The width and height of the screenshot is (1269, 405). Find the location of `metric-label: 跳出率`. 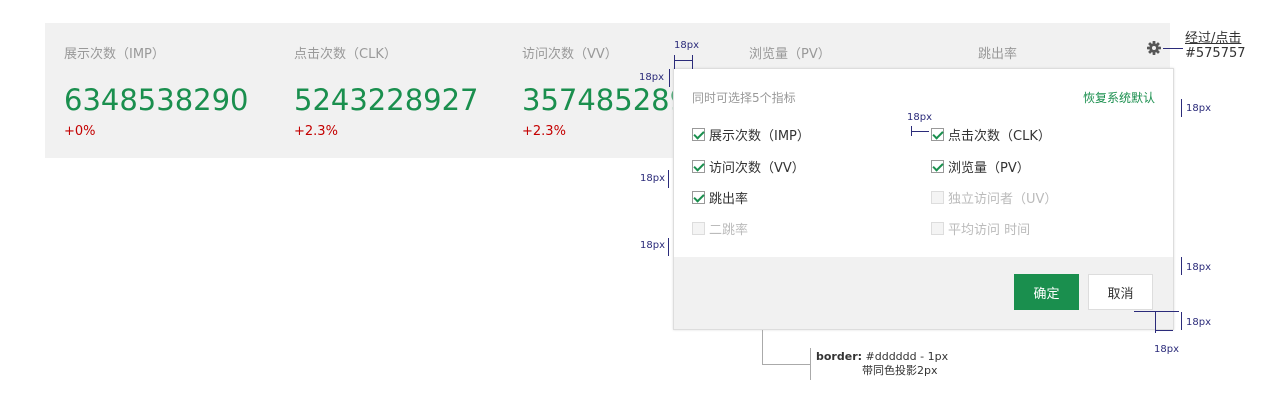

metric-label: 跳出率 is located at coordinates (998, 54).